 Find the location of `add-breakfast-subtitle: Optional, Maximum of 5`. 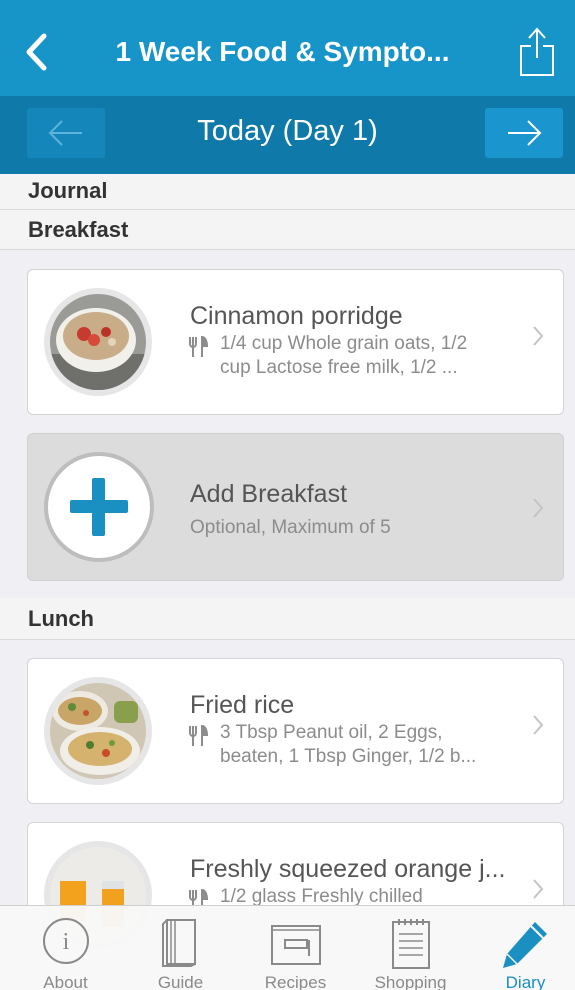

add-breakfast-subtitle: Optional, Maximum of 5 is located at coordinates (290, 527).